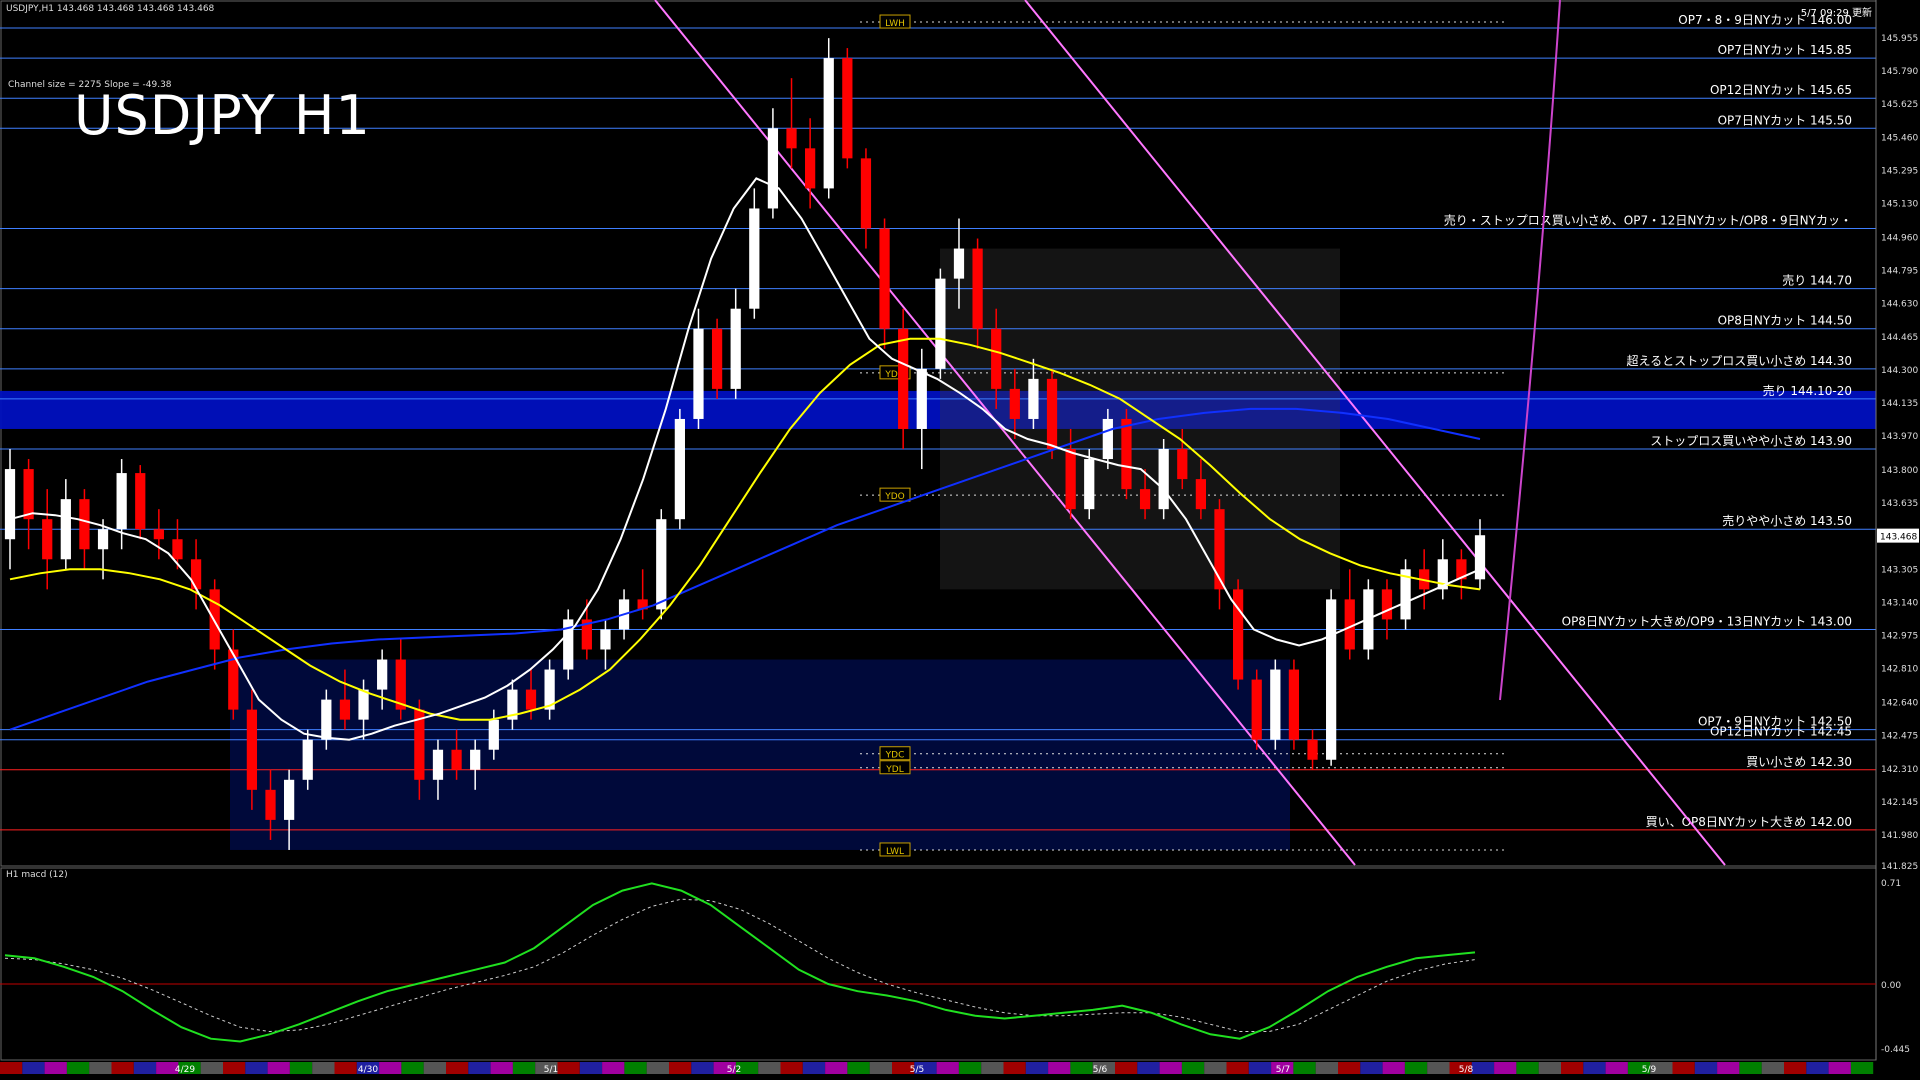  Describe the element at coordinates (1466, 1070) in the screenshot. I see `x-date-label: 5/8` at that location.